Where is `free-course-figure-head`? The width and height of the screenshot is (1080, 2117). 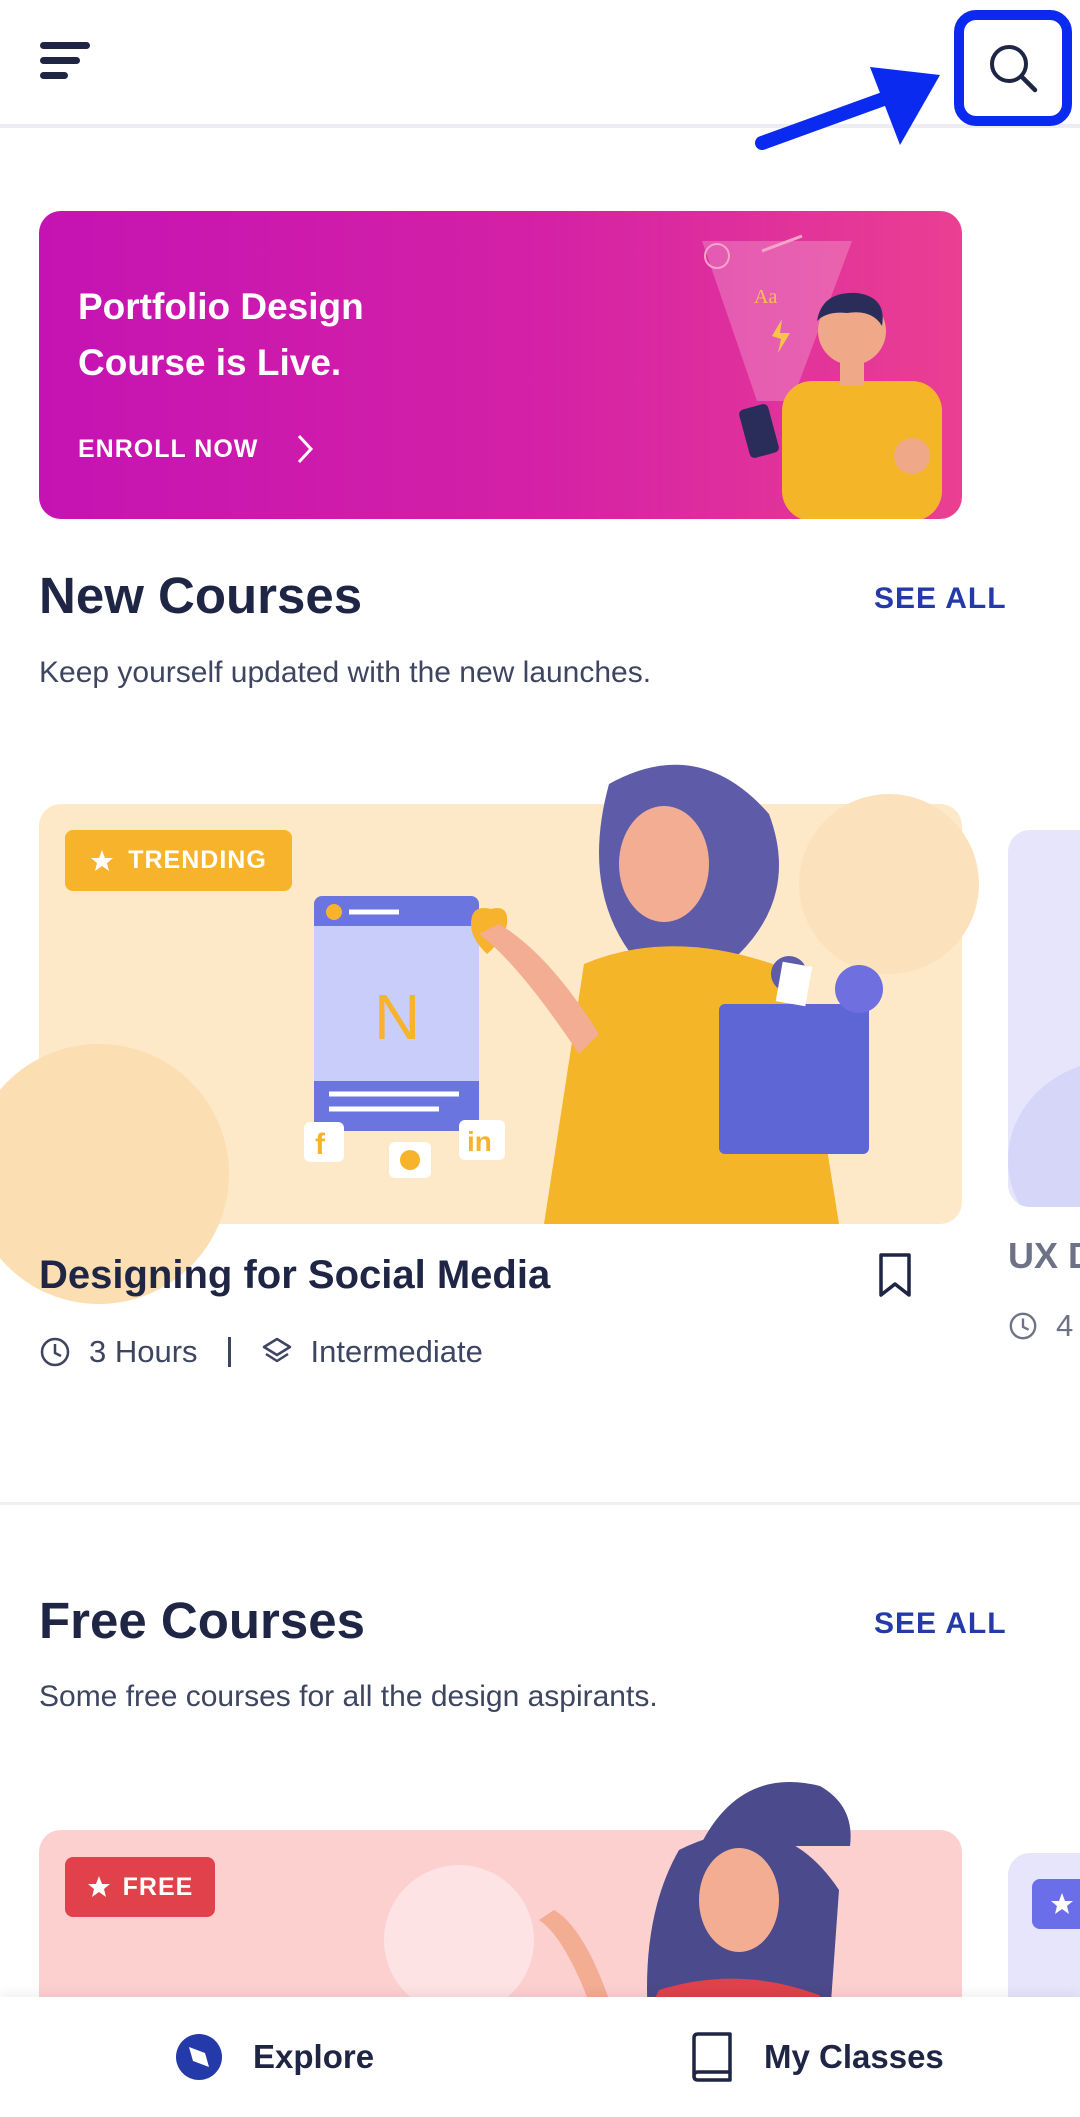
free-course-figure-head is located at coordinates (775, 1814).